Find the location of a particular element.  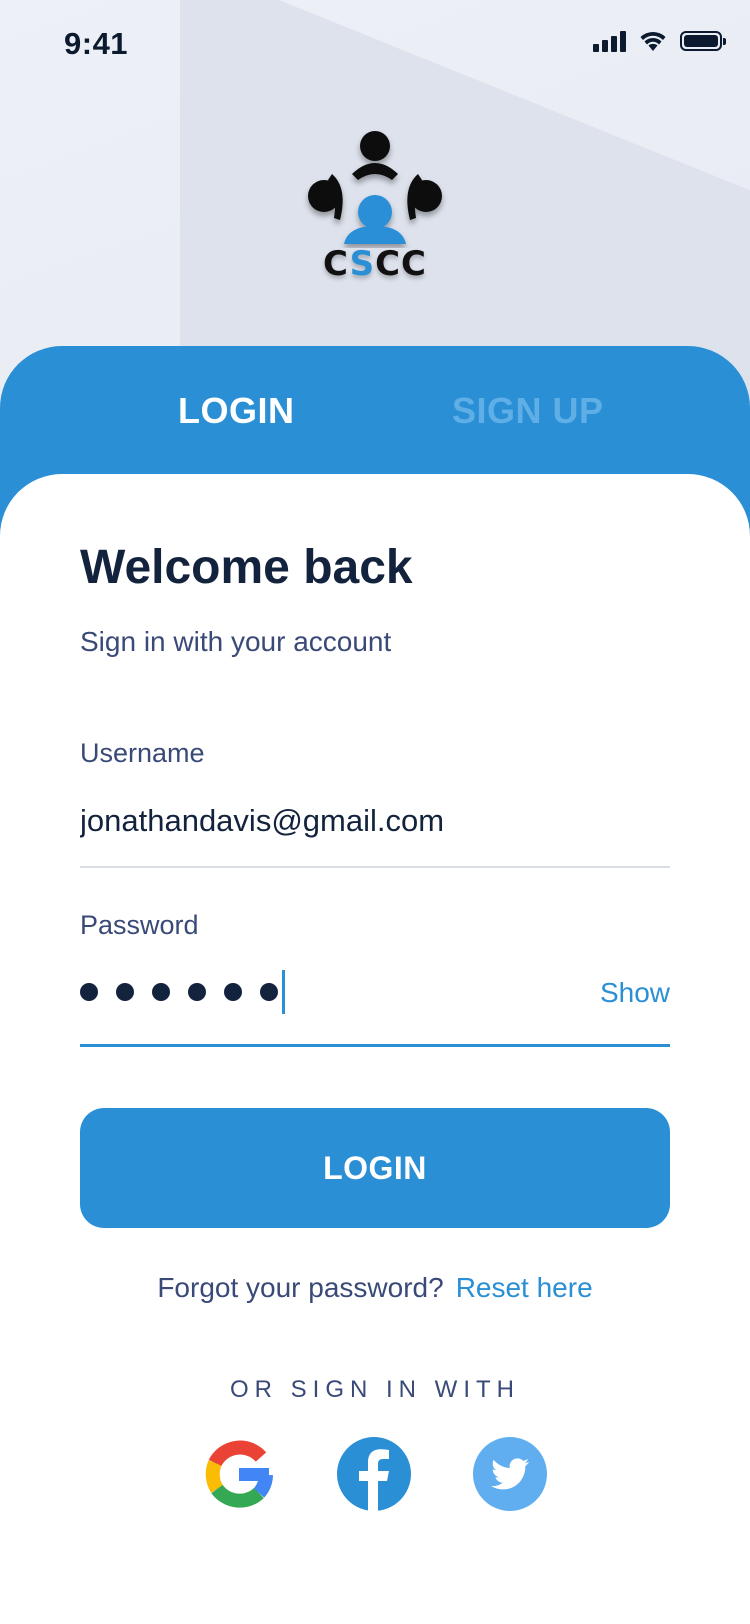

page-subtitle: Sign in with your account is located at coordinates (236, 641).